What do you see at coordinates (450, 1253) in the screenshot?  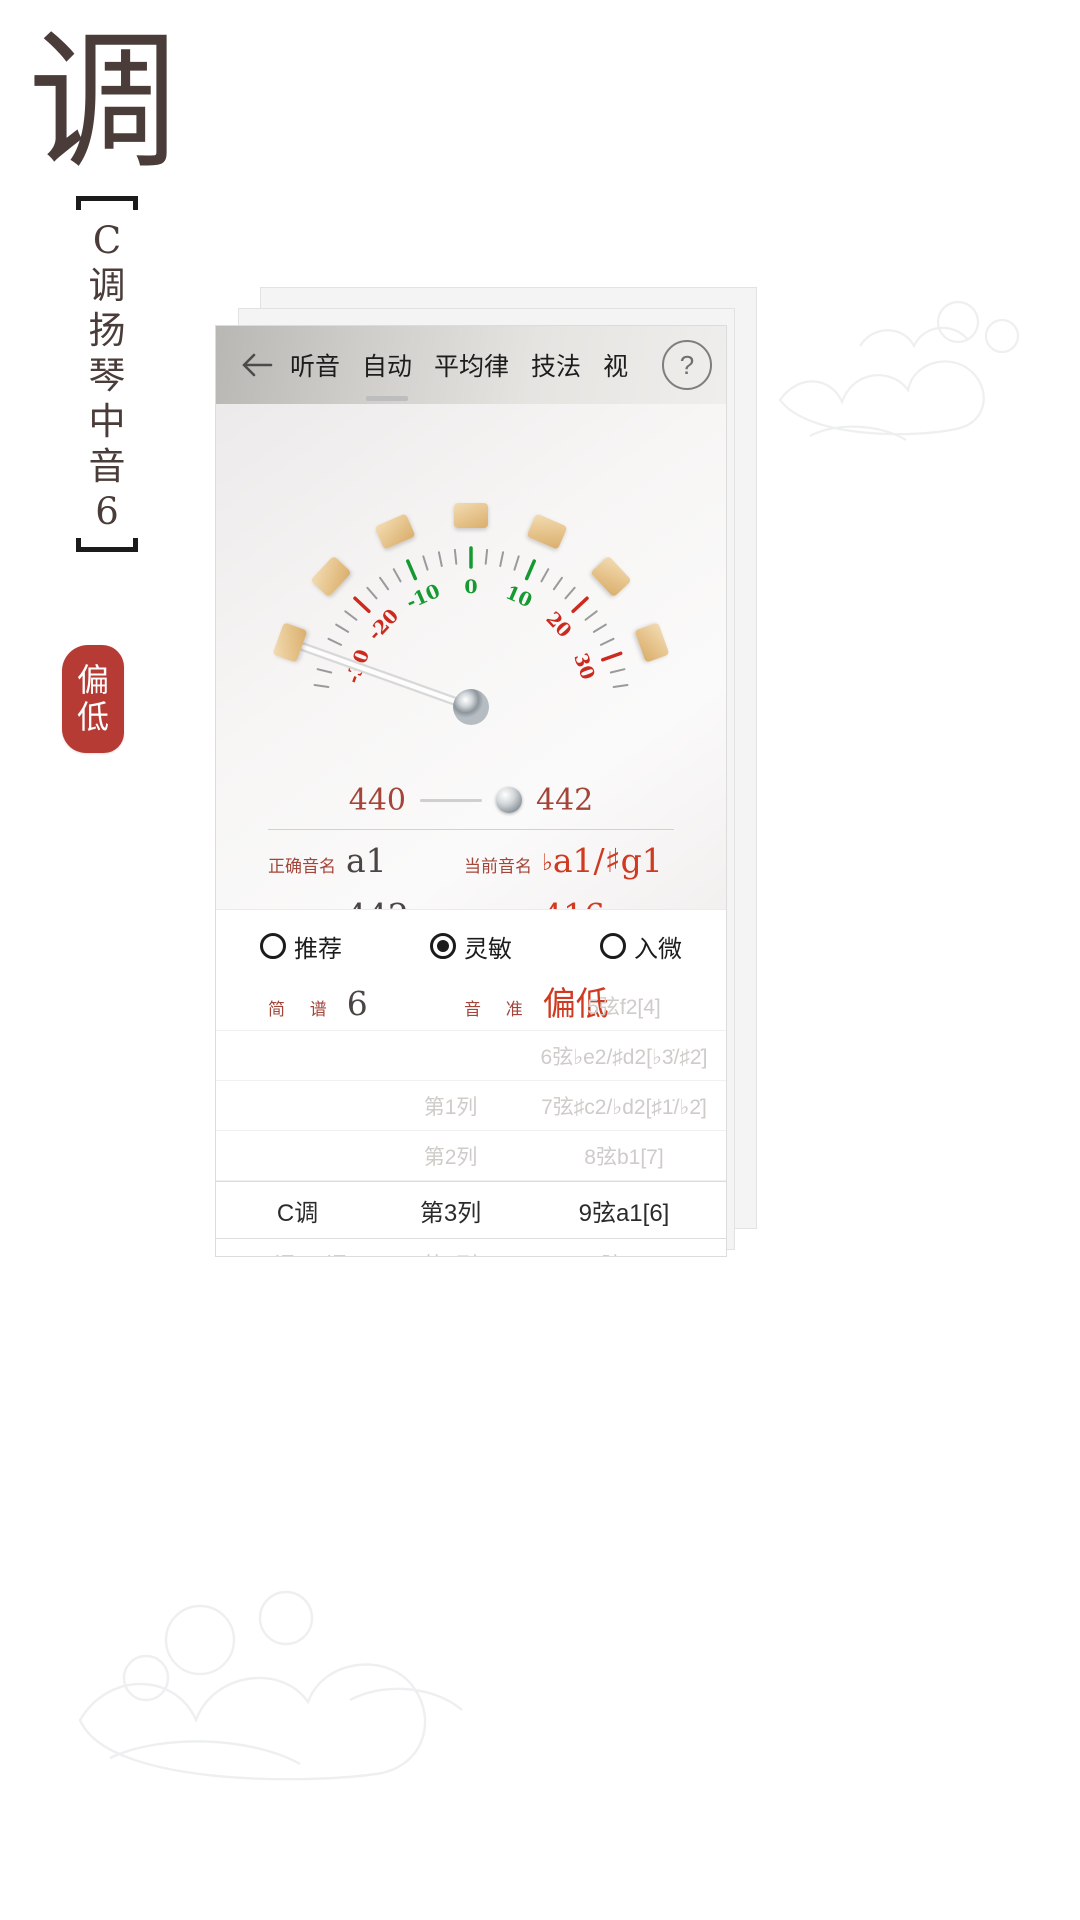 I see `picker-column-cell: 第4列` at bounding box center [450, 1253].